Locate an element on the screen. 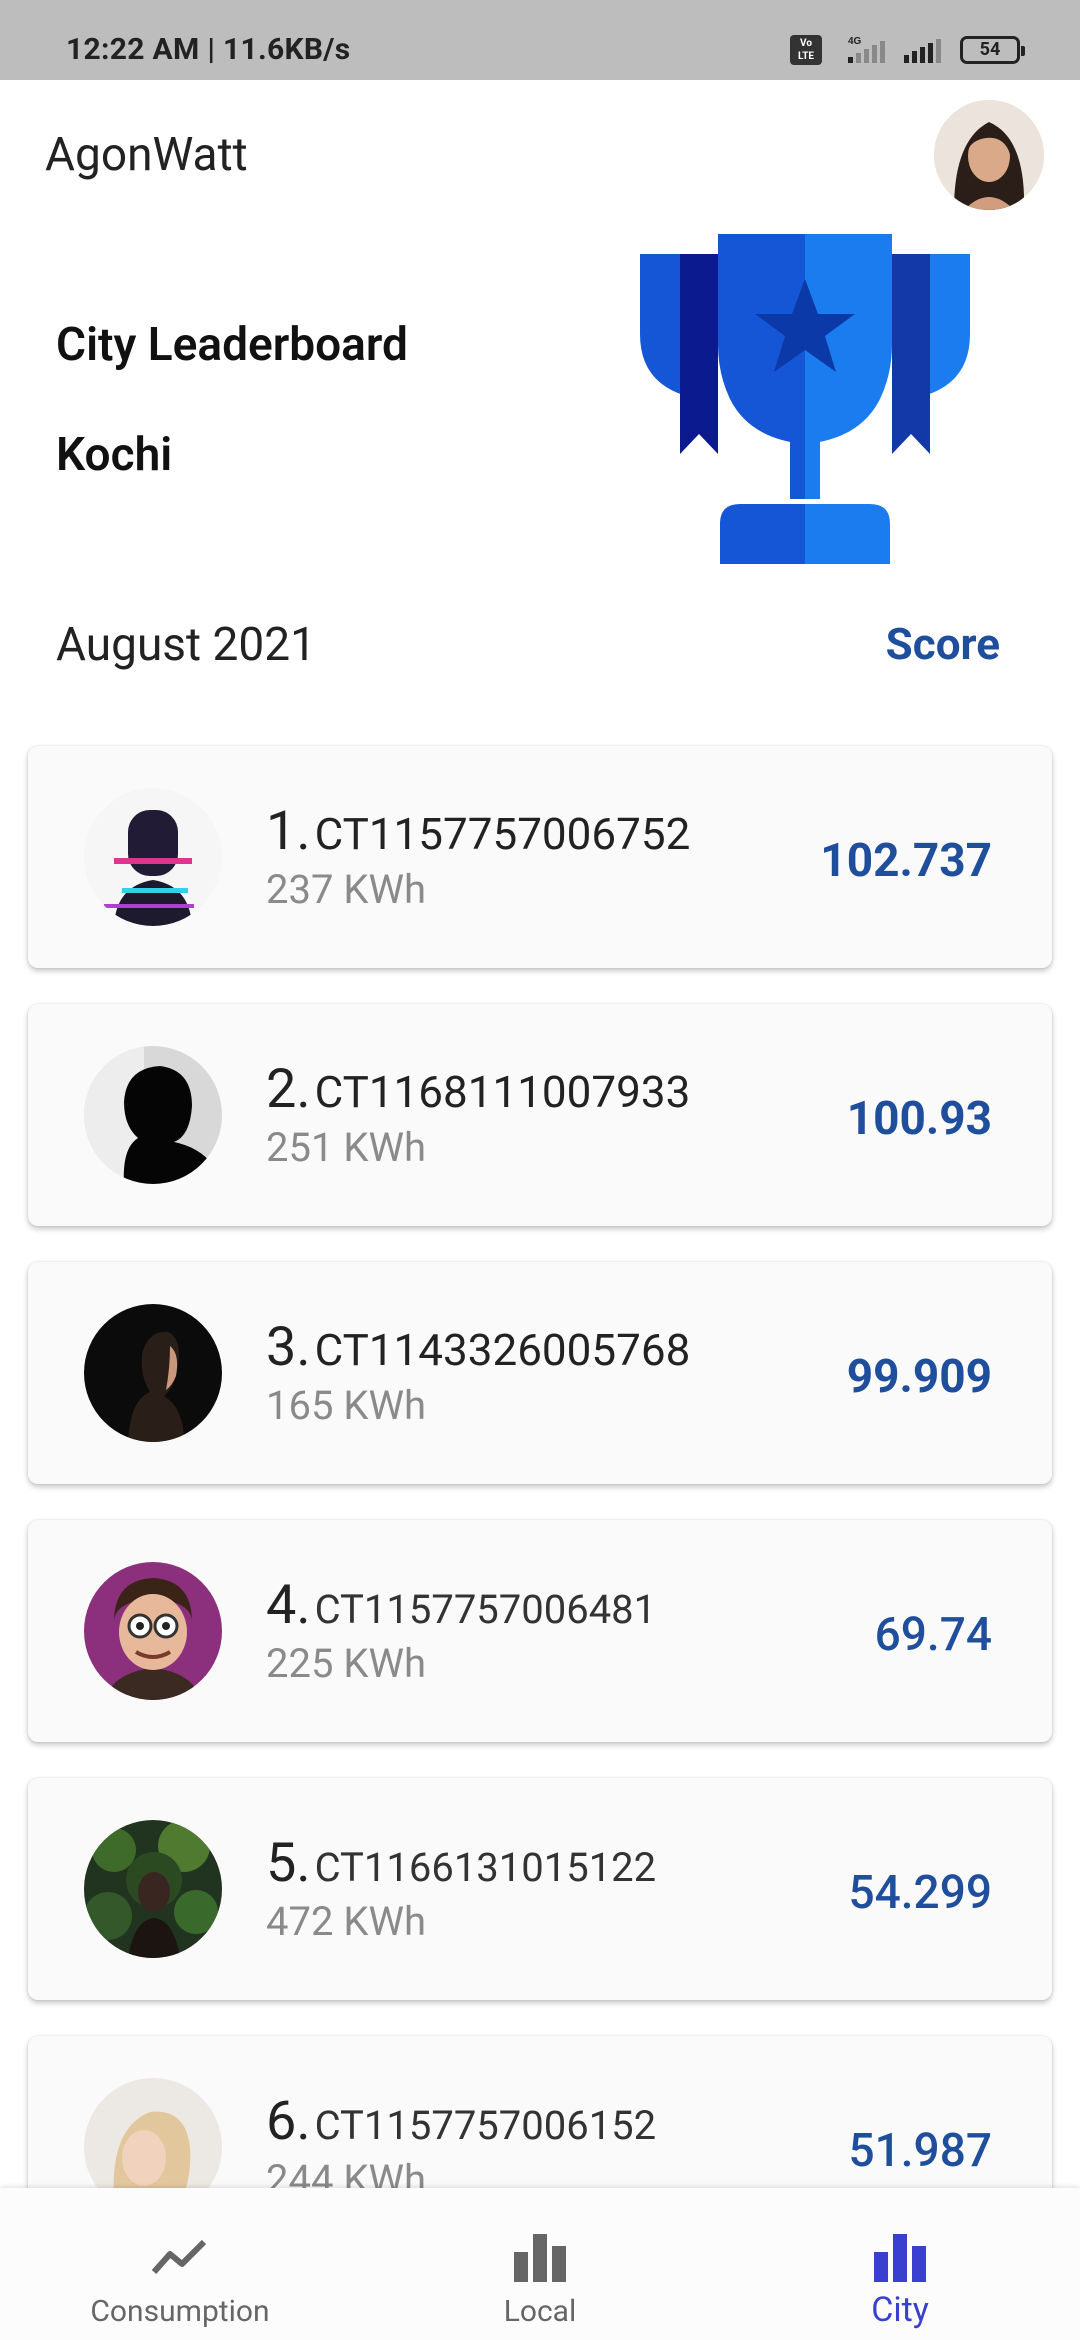 The image size is (1080, 2340). bottom-navigation: Consumption Local City is located at coordinates (540, 2264).